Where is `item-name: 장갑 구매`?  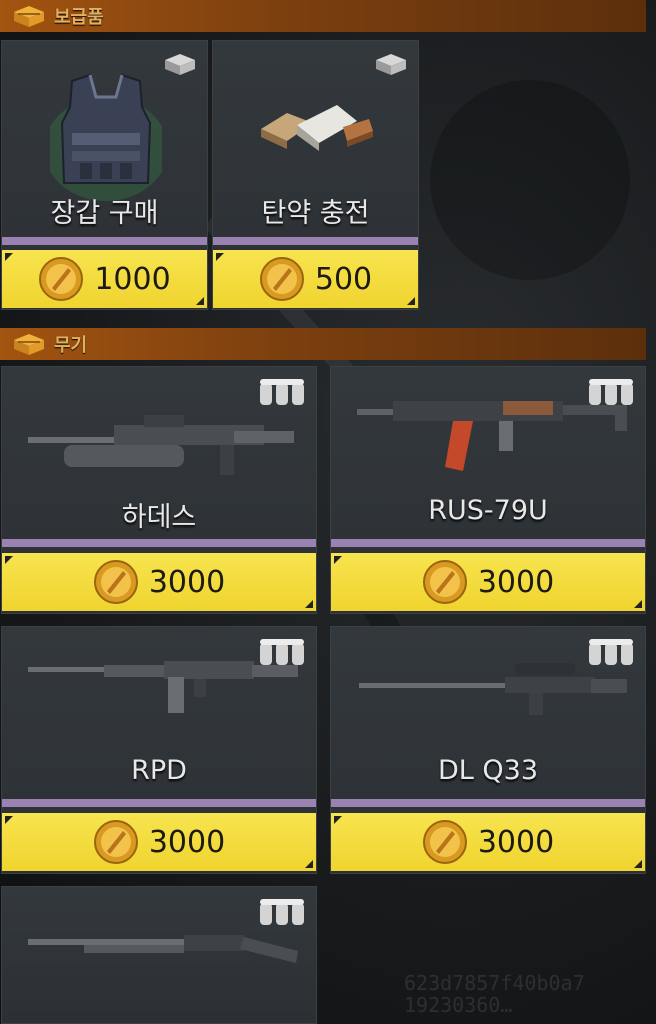 item-name: 장갑 구매 is located at coordinates (104, 213).